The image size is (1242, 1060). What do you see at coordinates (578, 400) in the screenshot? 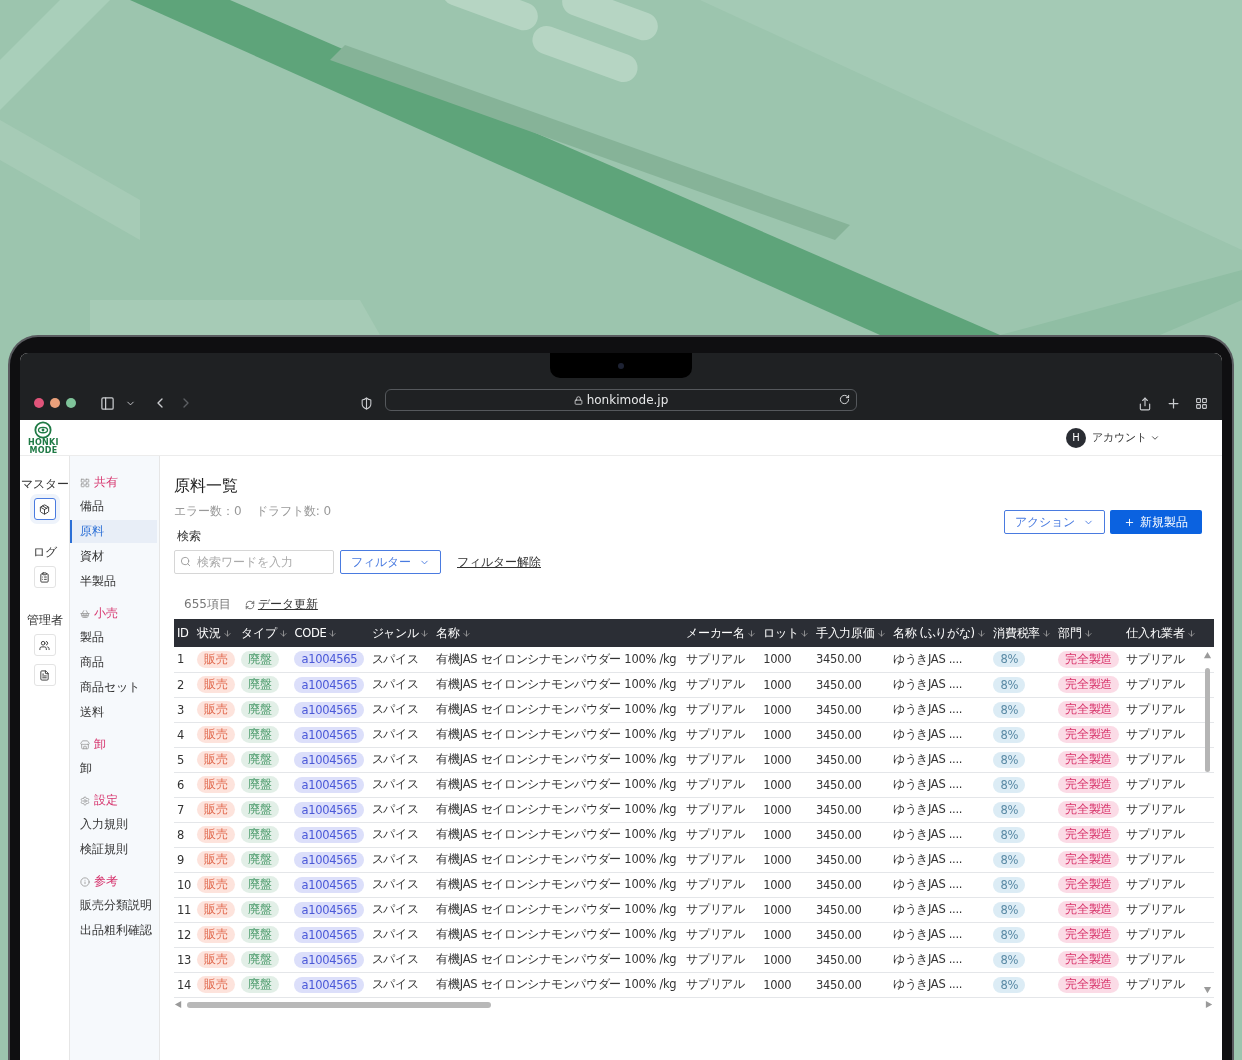
I see `lock-icon` at bounding box center [578, 400].